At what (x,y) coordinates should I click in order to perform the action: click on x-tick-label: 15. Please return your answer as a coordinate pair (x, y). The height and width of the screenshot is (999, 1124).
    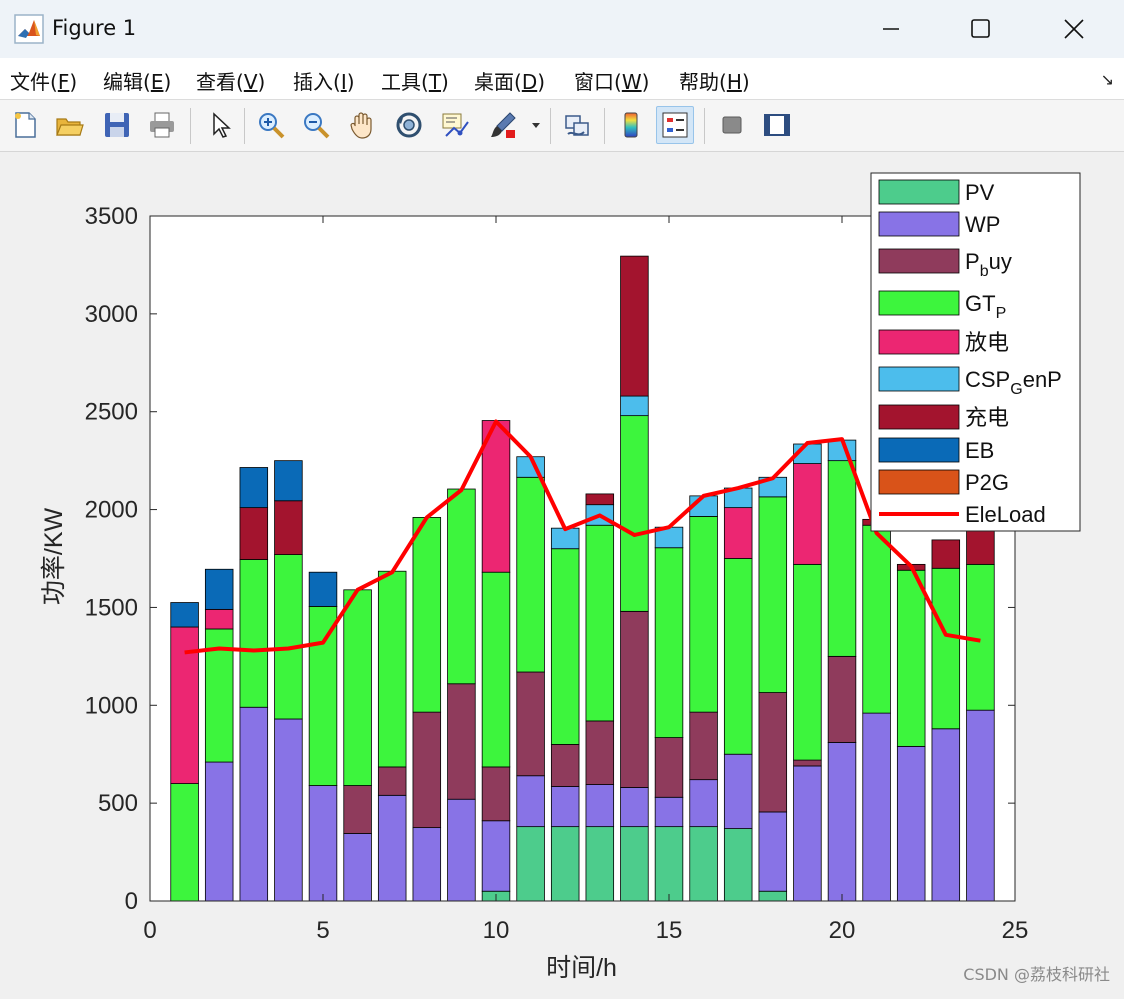
    Looking at the image, I should click on (669, 930).